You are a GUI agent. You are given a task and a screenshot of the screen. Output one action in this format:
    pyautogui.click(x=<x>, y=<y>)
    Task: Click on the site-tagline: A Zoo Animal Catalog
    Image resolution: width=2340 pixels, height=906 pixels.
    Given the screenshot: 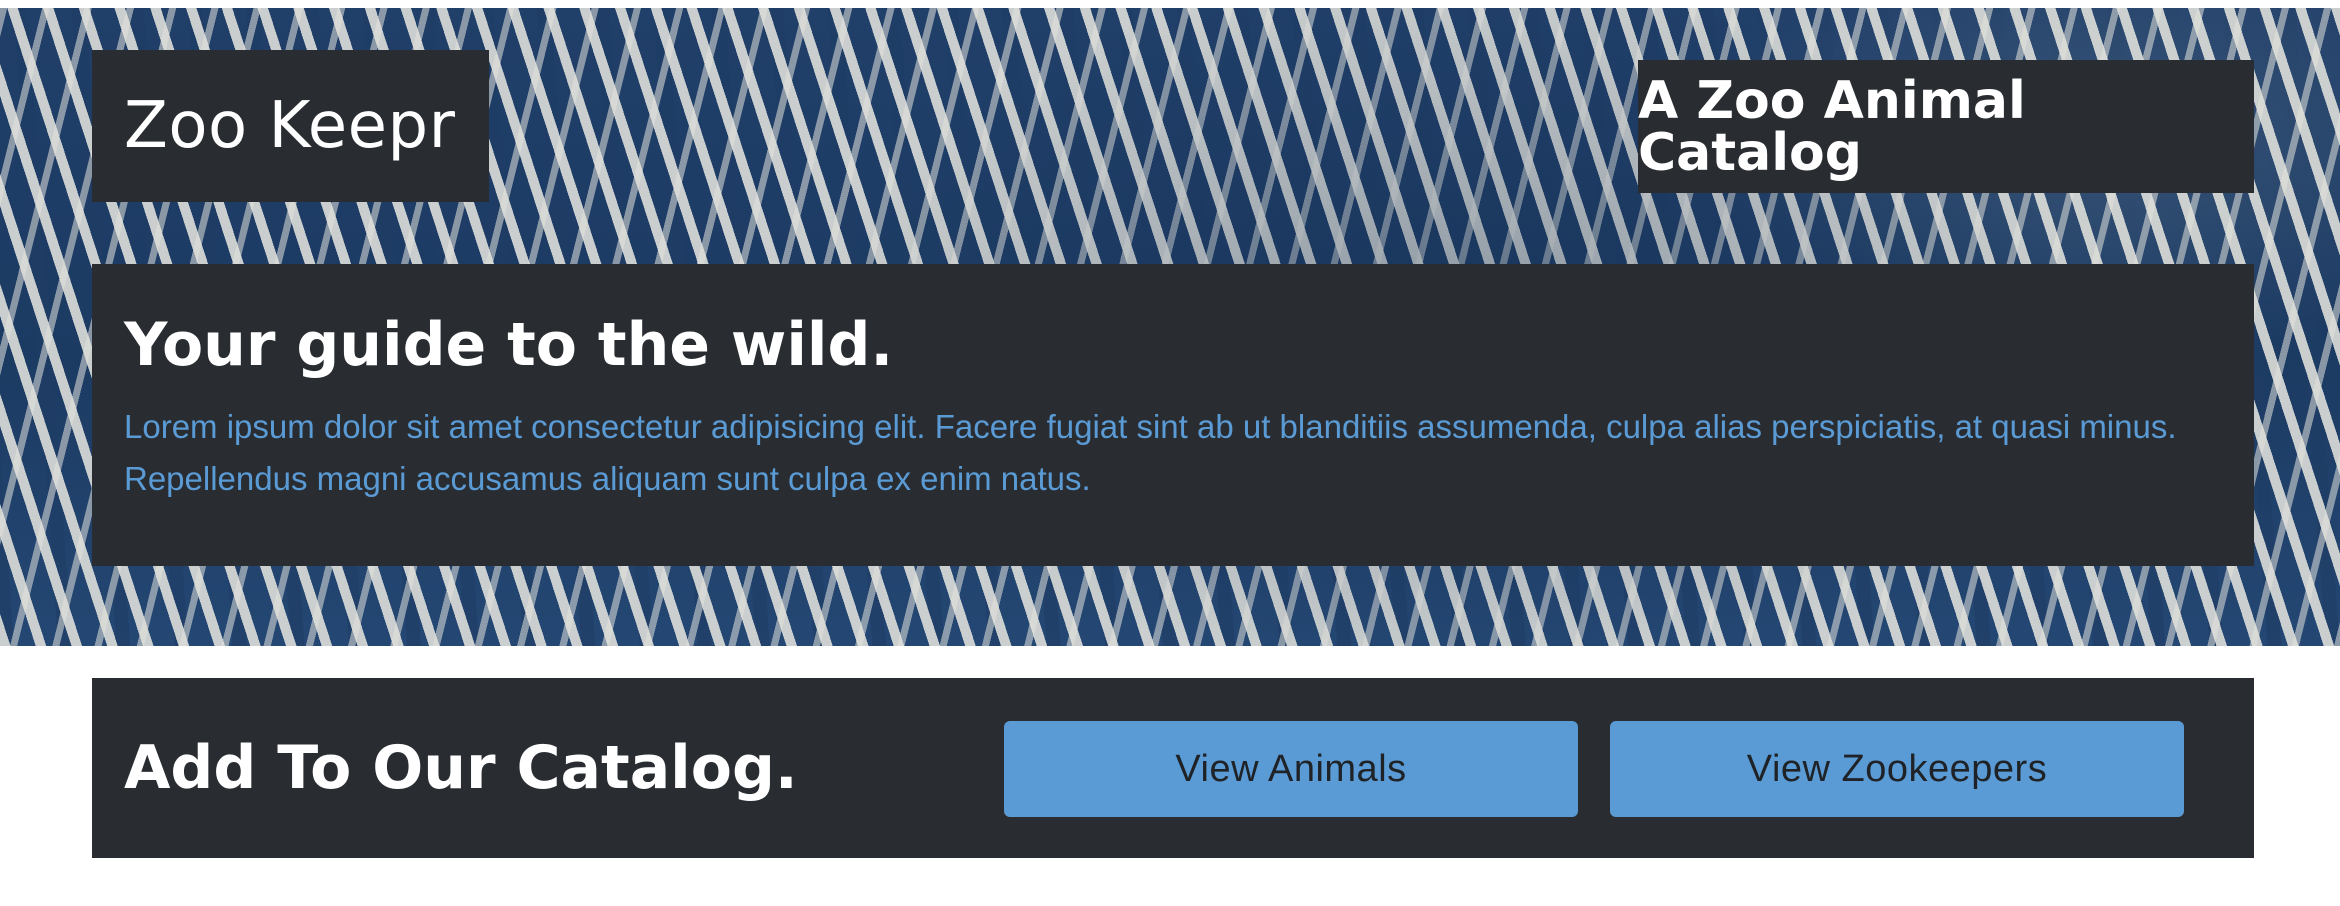 What is the action you would take?
    pyautogui.click(x=1832, y=126)
    